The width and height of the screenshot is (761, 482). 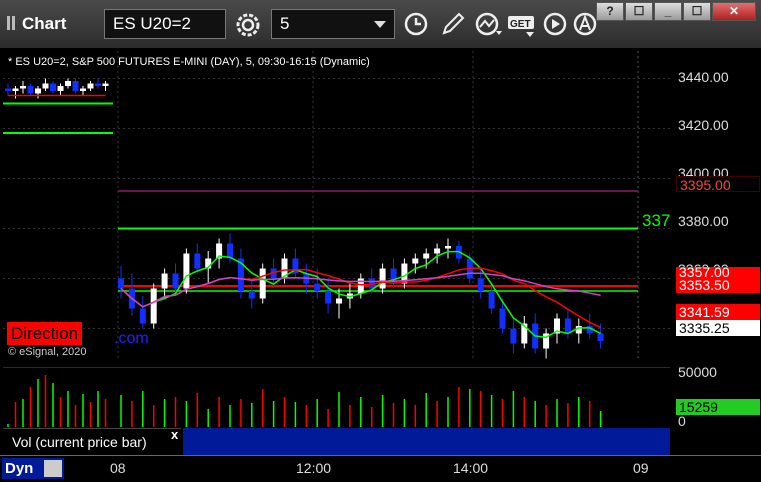 I want to click on direction-watermark: Direction, so click(x=45, y=333).